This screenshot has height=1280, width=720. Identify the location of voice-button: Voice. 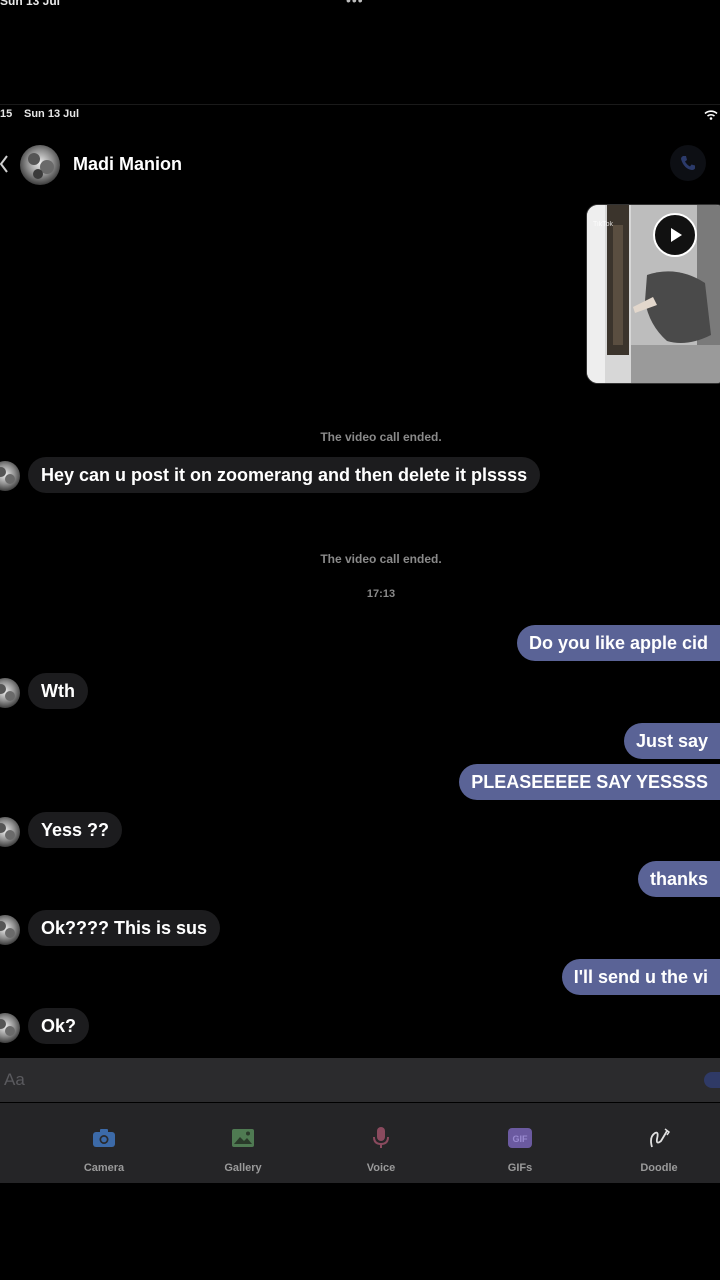
(381, 1143).